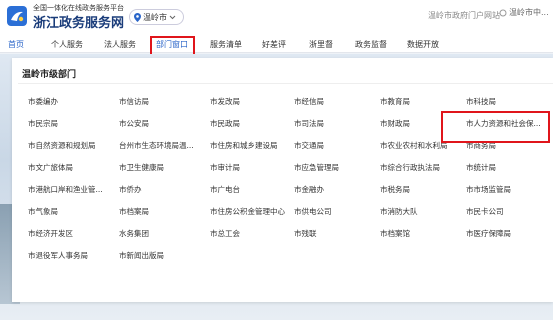  I want to click on department-link: 市审计局, so click(225, 167).